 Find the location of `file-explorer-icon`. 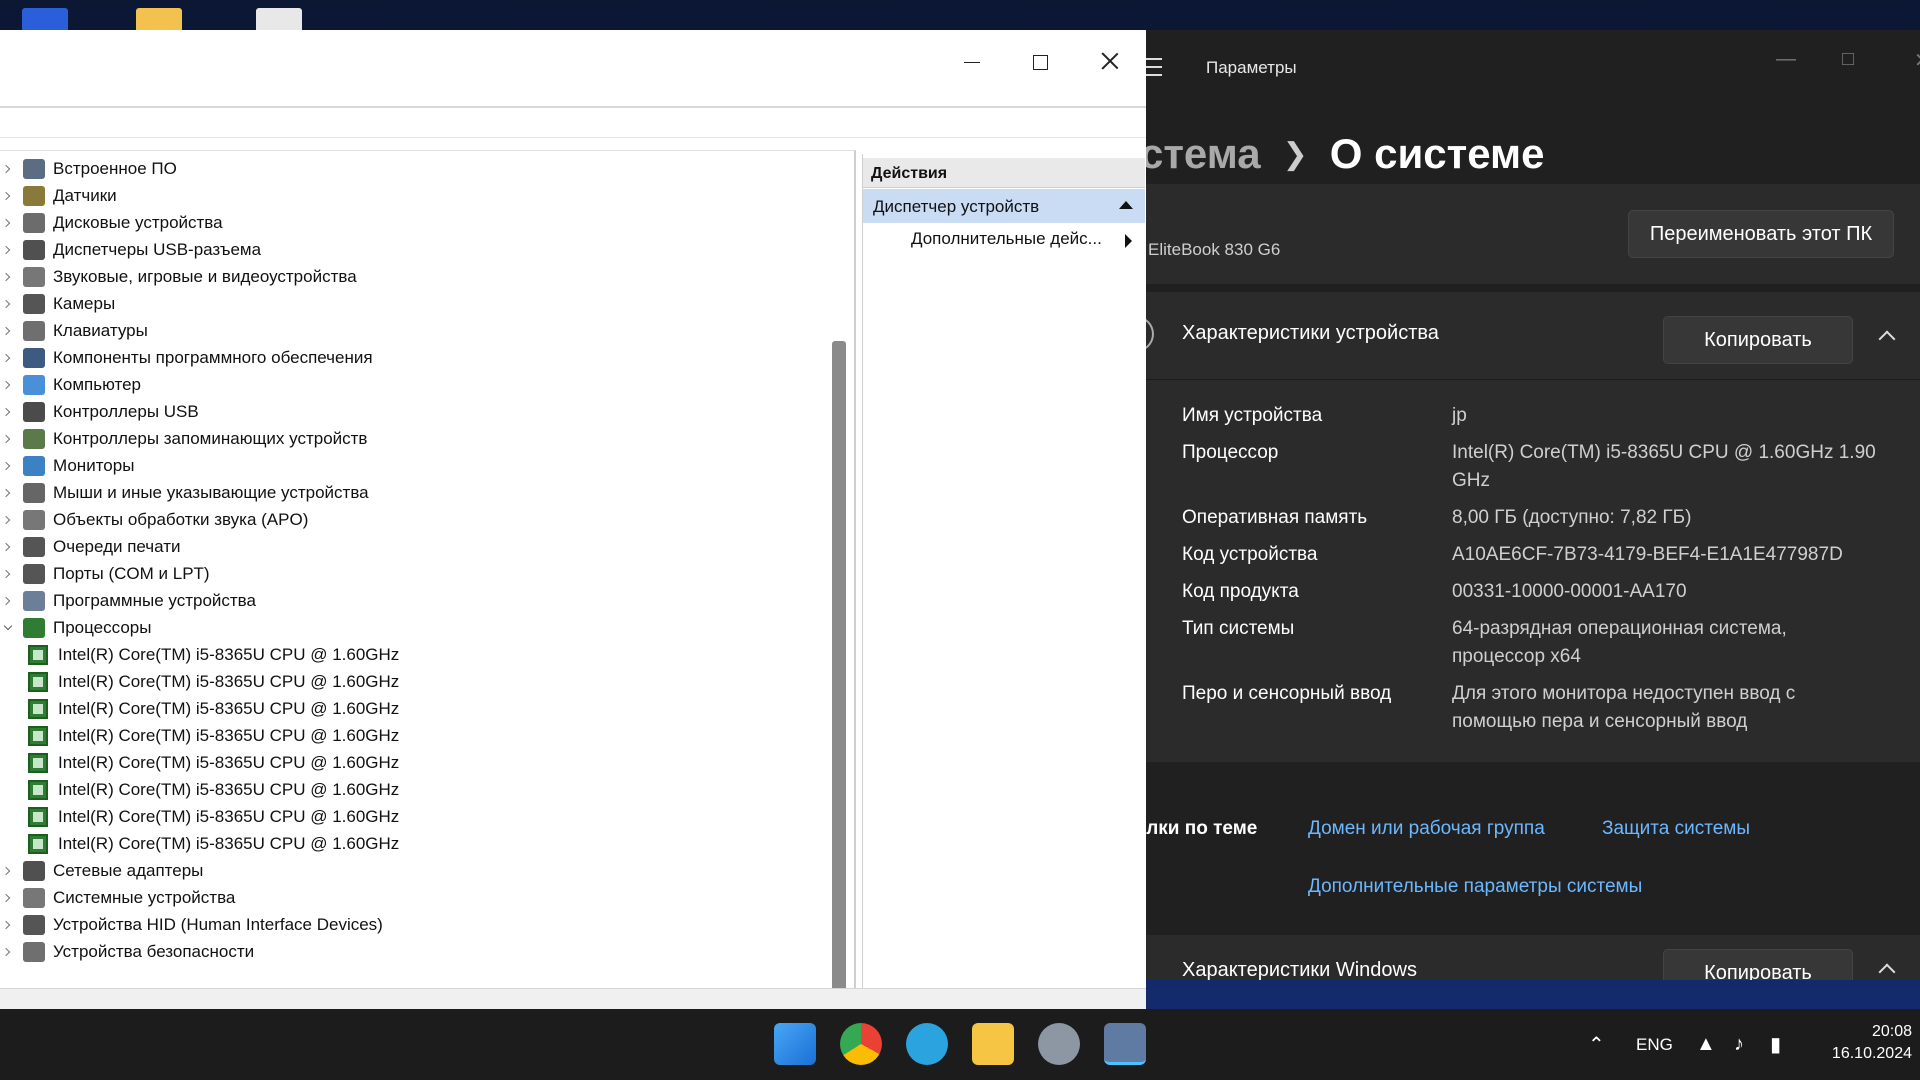

file-explorer-icon is located at coordinates (993, 1044).